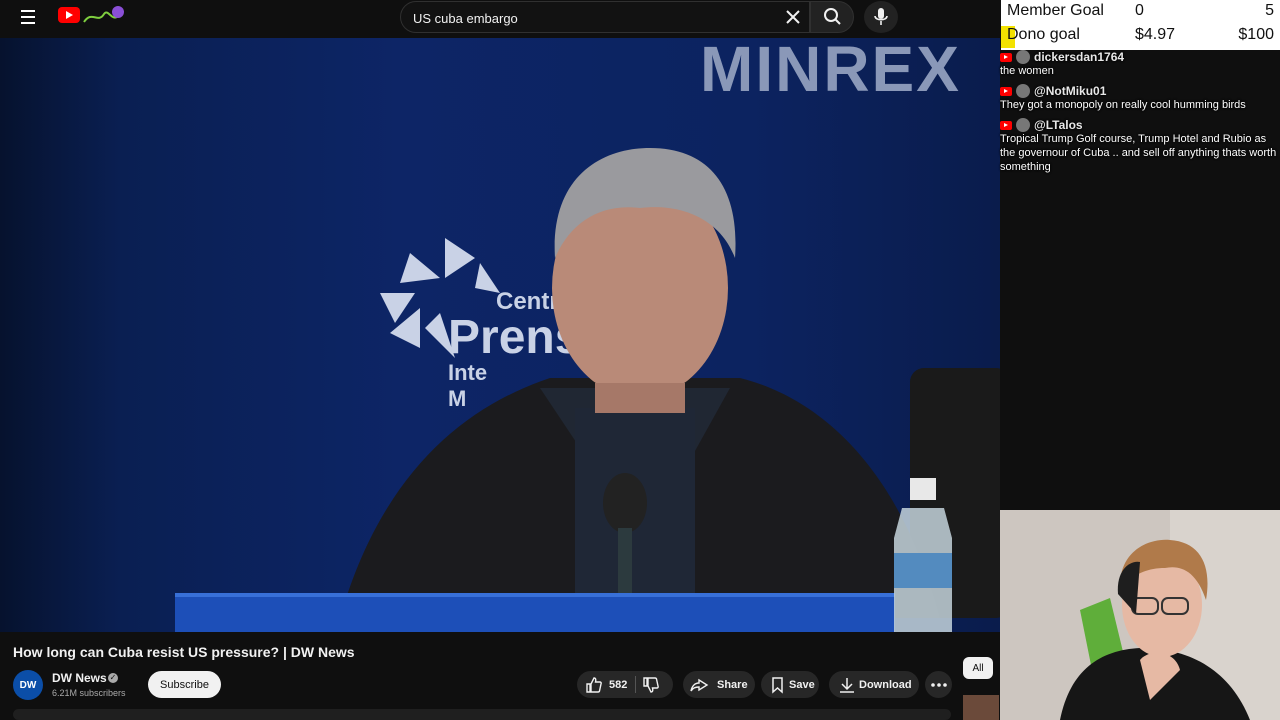  What do you see at coordinates (793, 17) in the screenshot?
I see `clear-search-icon` at bounding box center [793, 17].